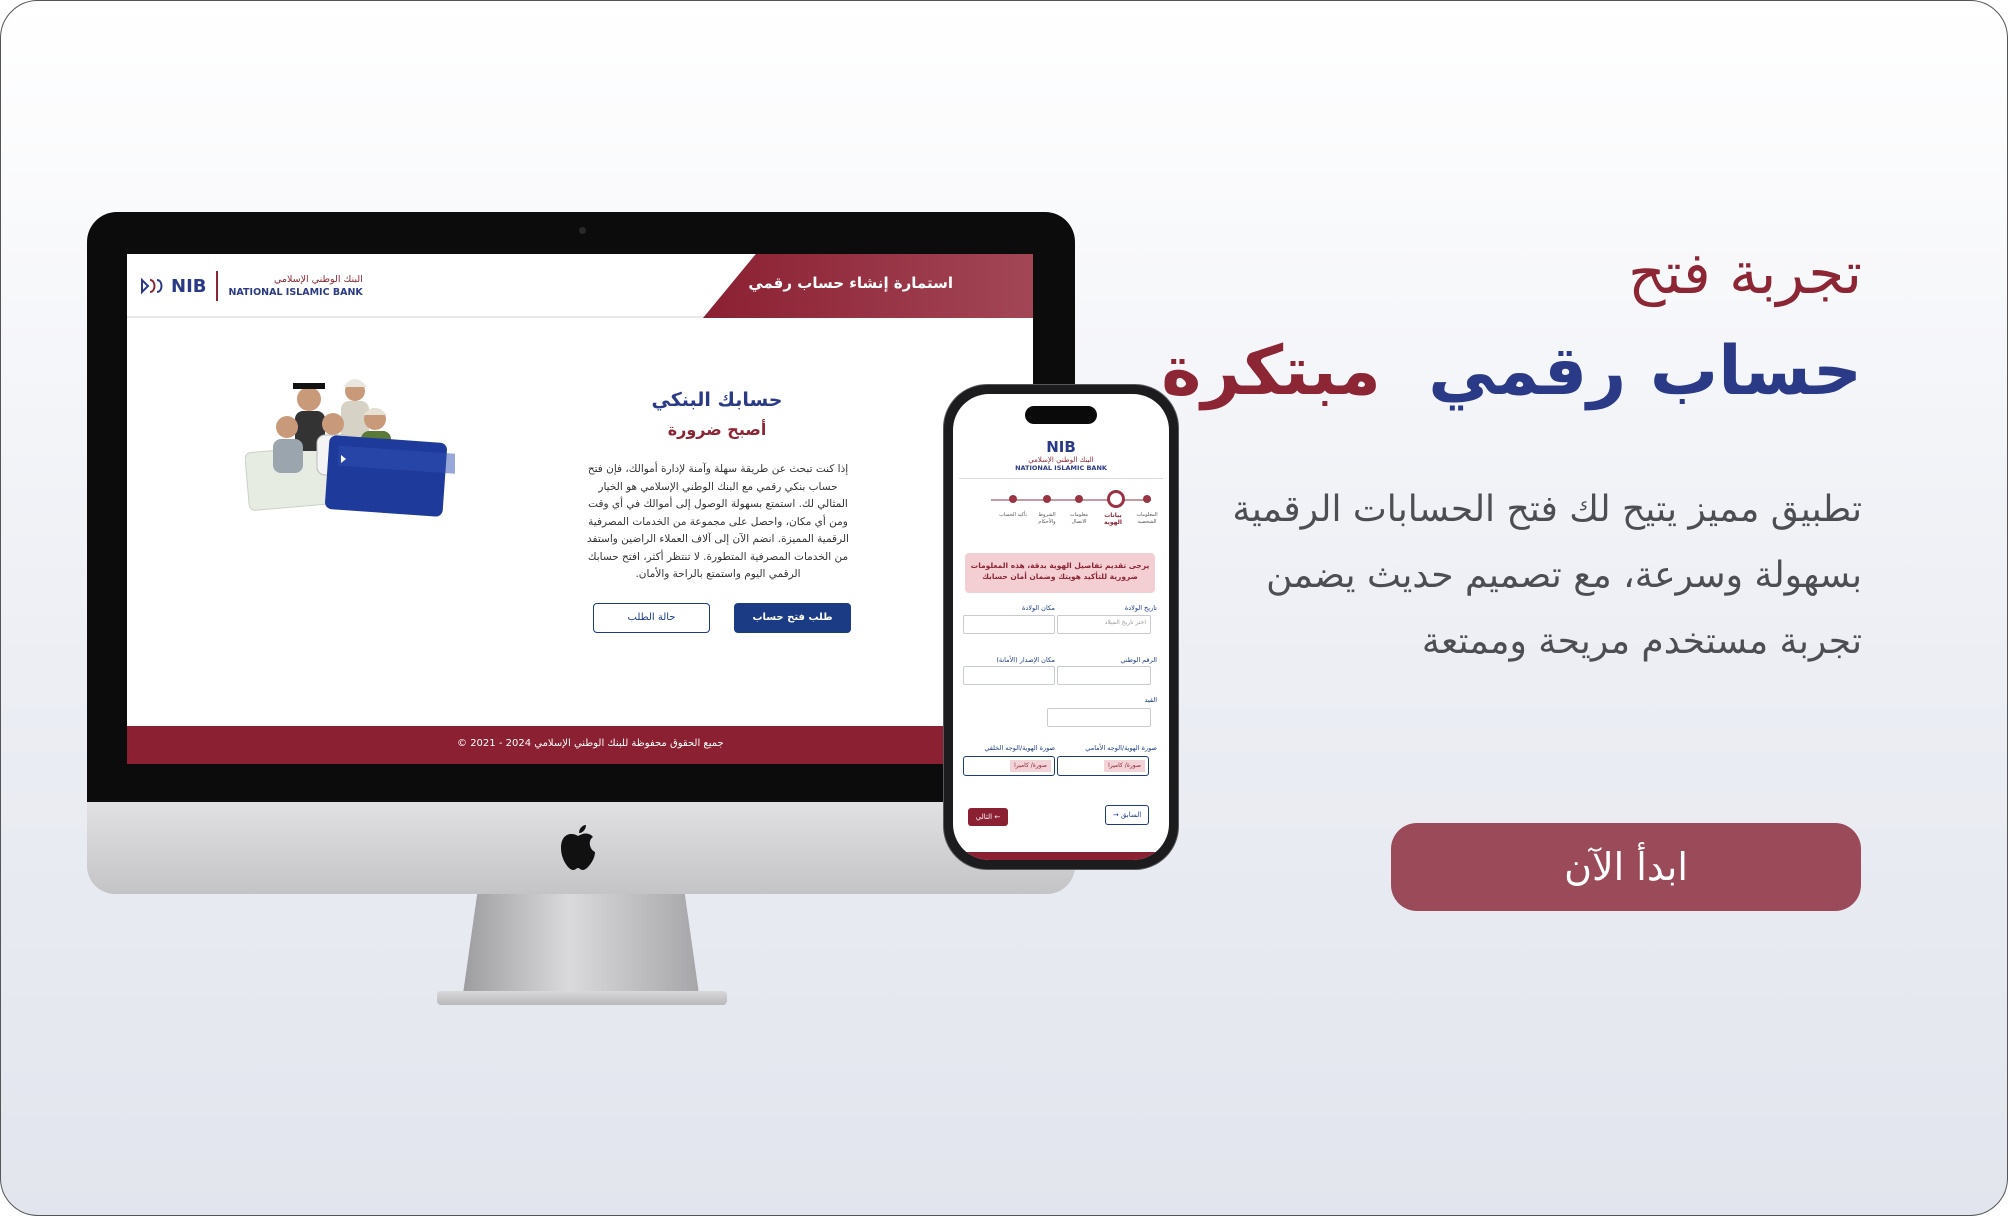  What do you see at coordinates (295, 292) in the screenshot?
I see `logo-english: NATIONAL ISLAMIC BANK` at bounding box center [295, 292].